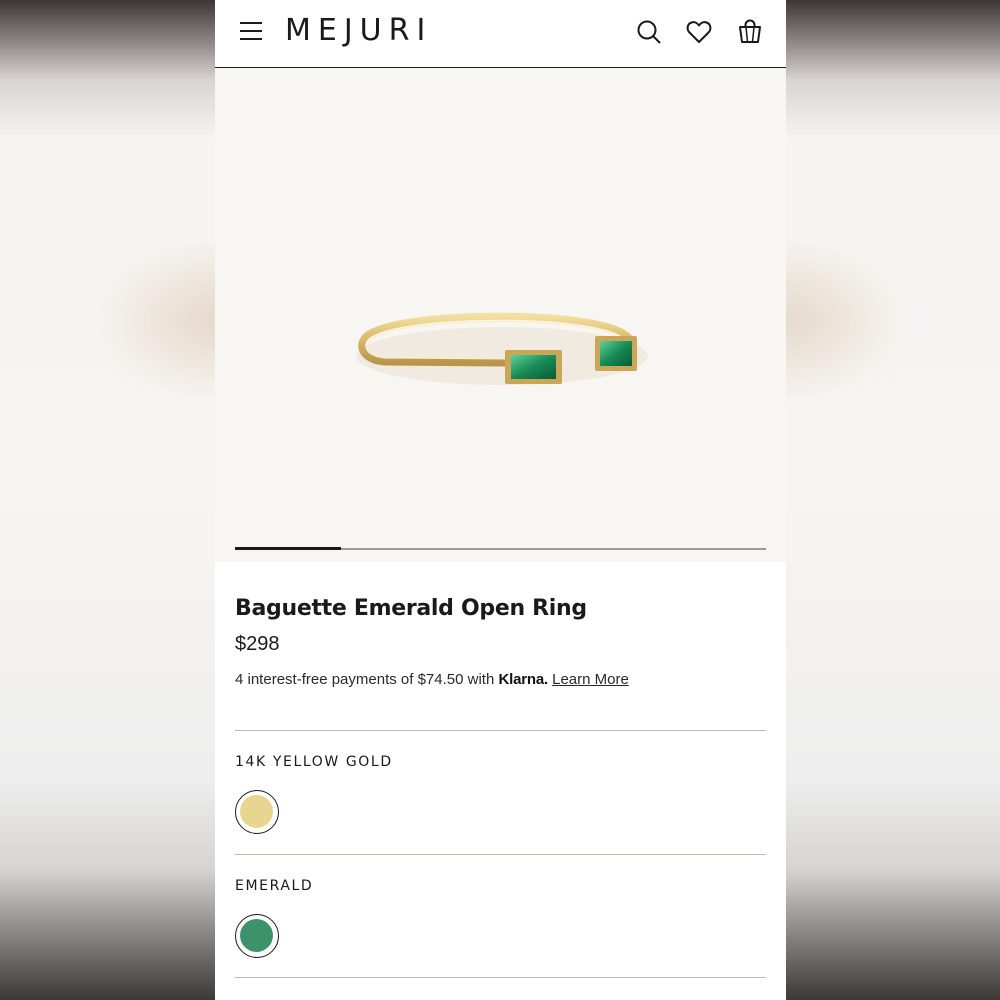 The height and width of the screenshot is (1000, 1000). Describe the element at coordinates (288, 548) in the screenshot. I see `carousel-progress-active` at that location.